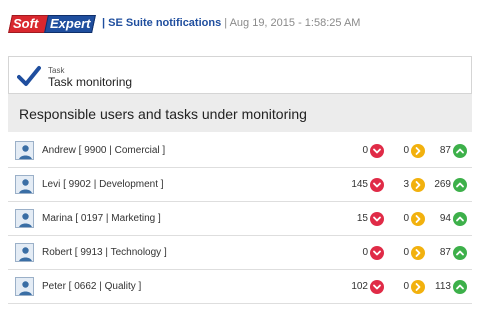 The width and height of the screenshot is (480, 312). What do you see at coordinates (362, 218) in the screenshot?
I see `overdue-count: 15` at bounding box center [362, 218].